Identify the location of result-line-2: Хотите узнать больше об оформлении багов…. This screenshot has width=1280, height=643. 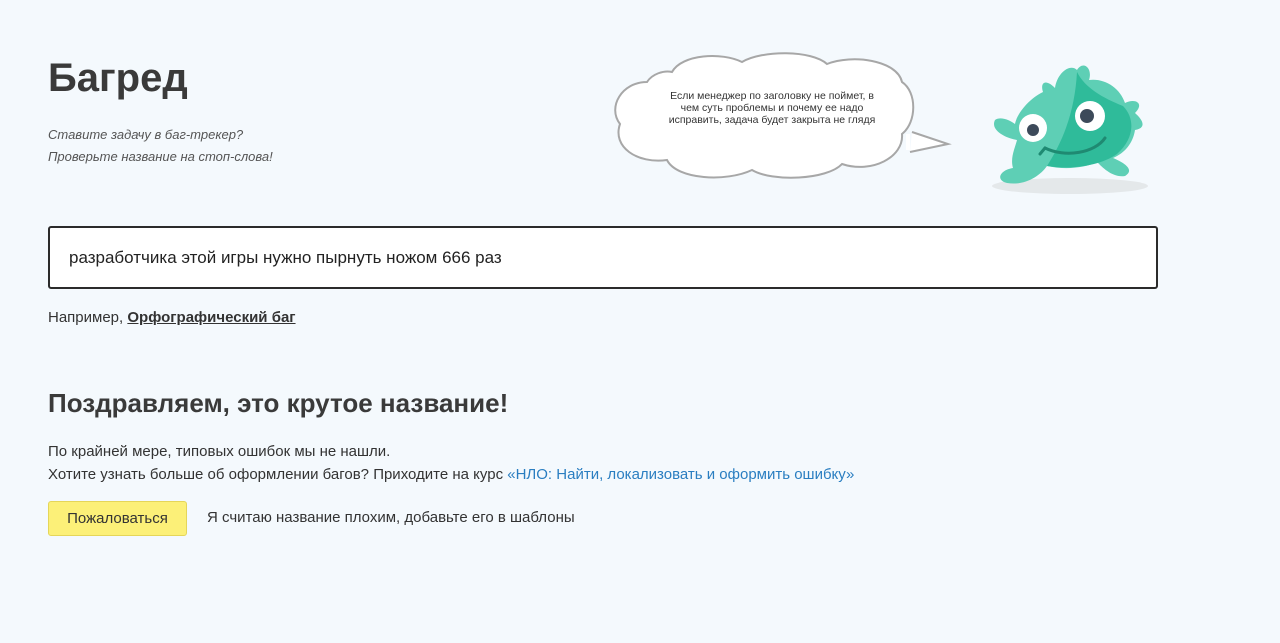
(451, 474).